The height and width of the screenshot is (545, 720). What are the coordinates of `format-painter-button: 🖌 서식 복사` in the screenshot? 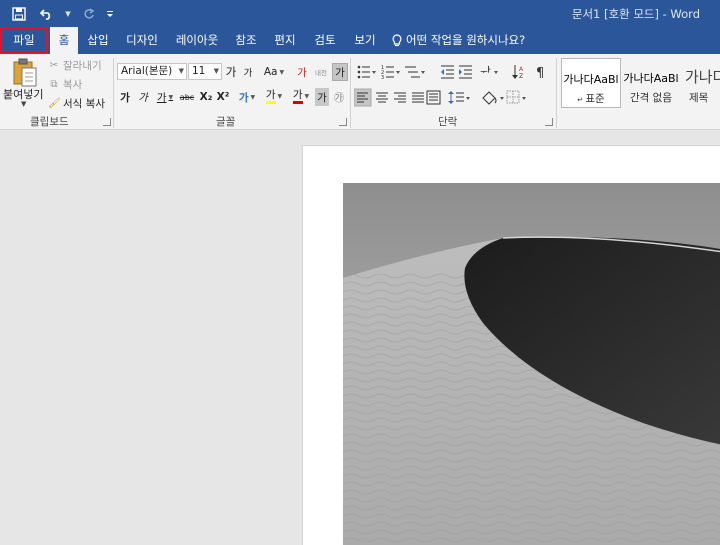 It's located at (76, 103).